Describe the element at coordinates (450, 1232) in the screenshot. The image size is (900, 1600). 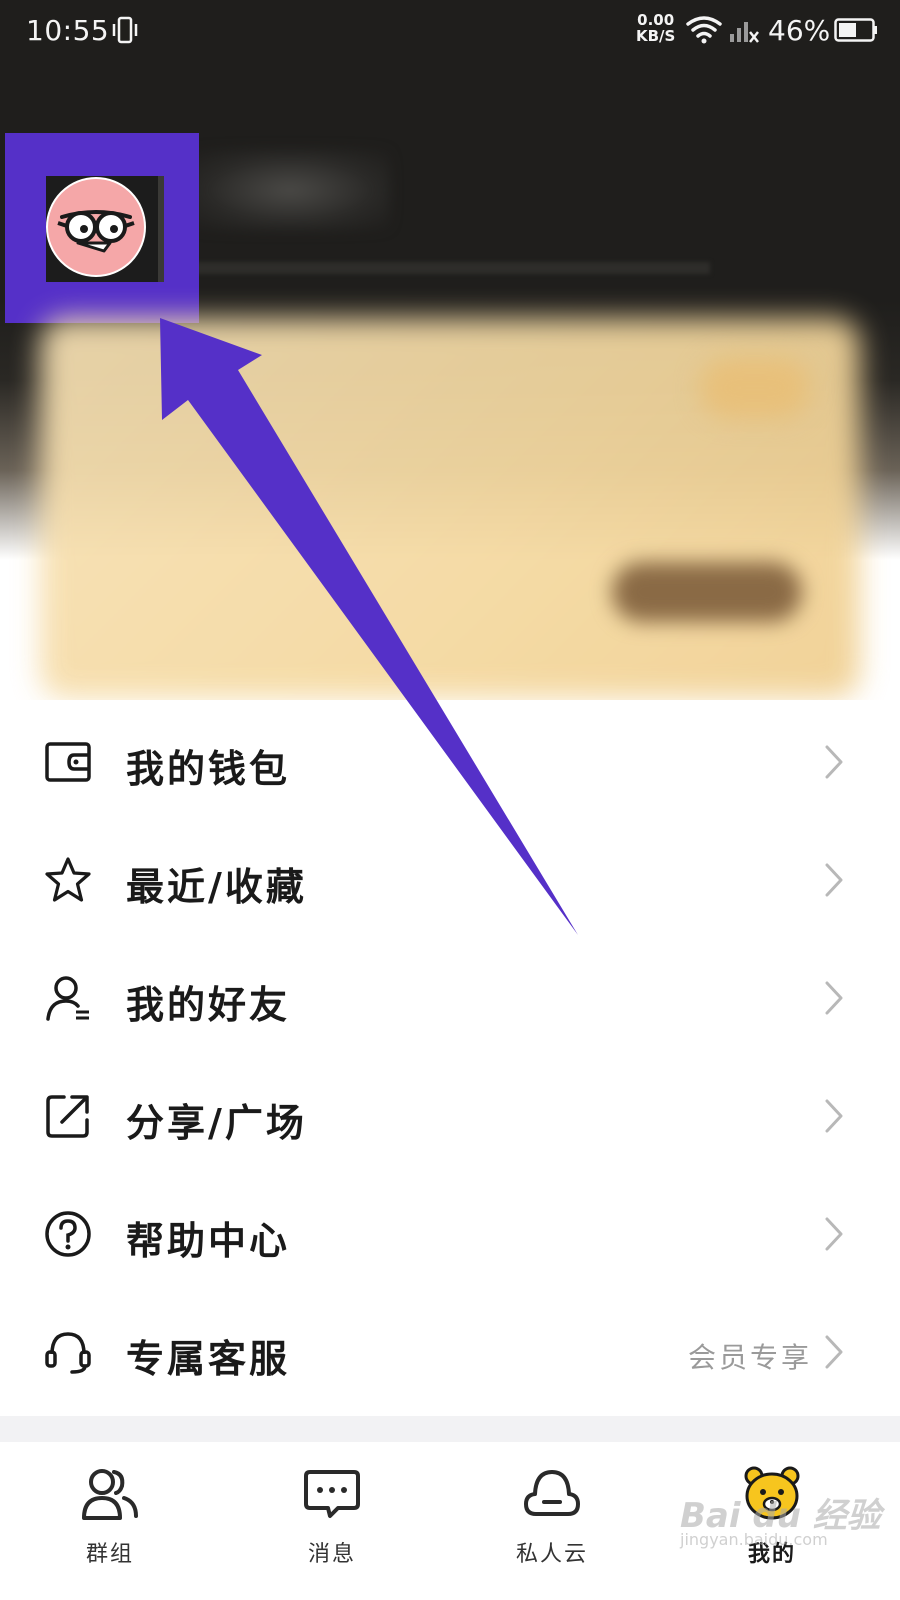
I see `menu-item-help-center: 帮助中心` at that location.